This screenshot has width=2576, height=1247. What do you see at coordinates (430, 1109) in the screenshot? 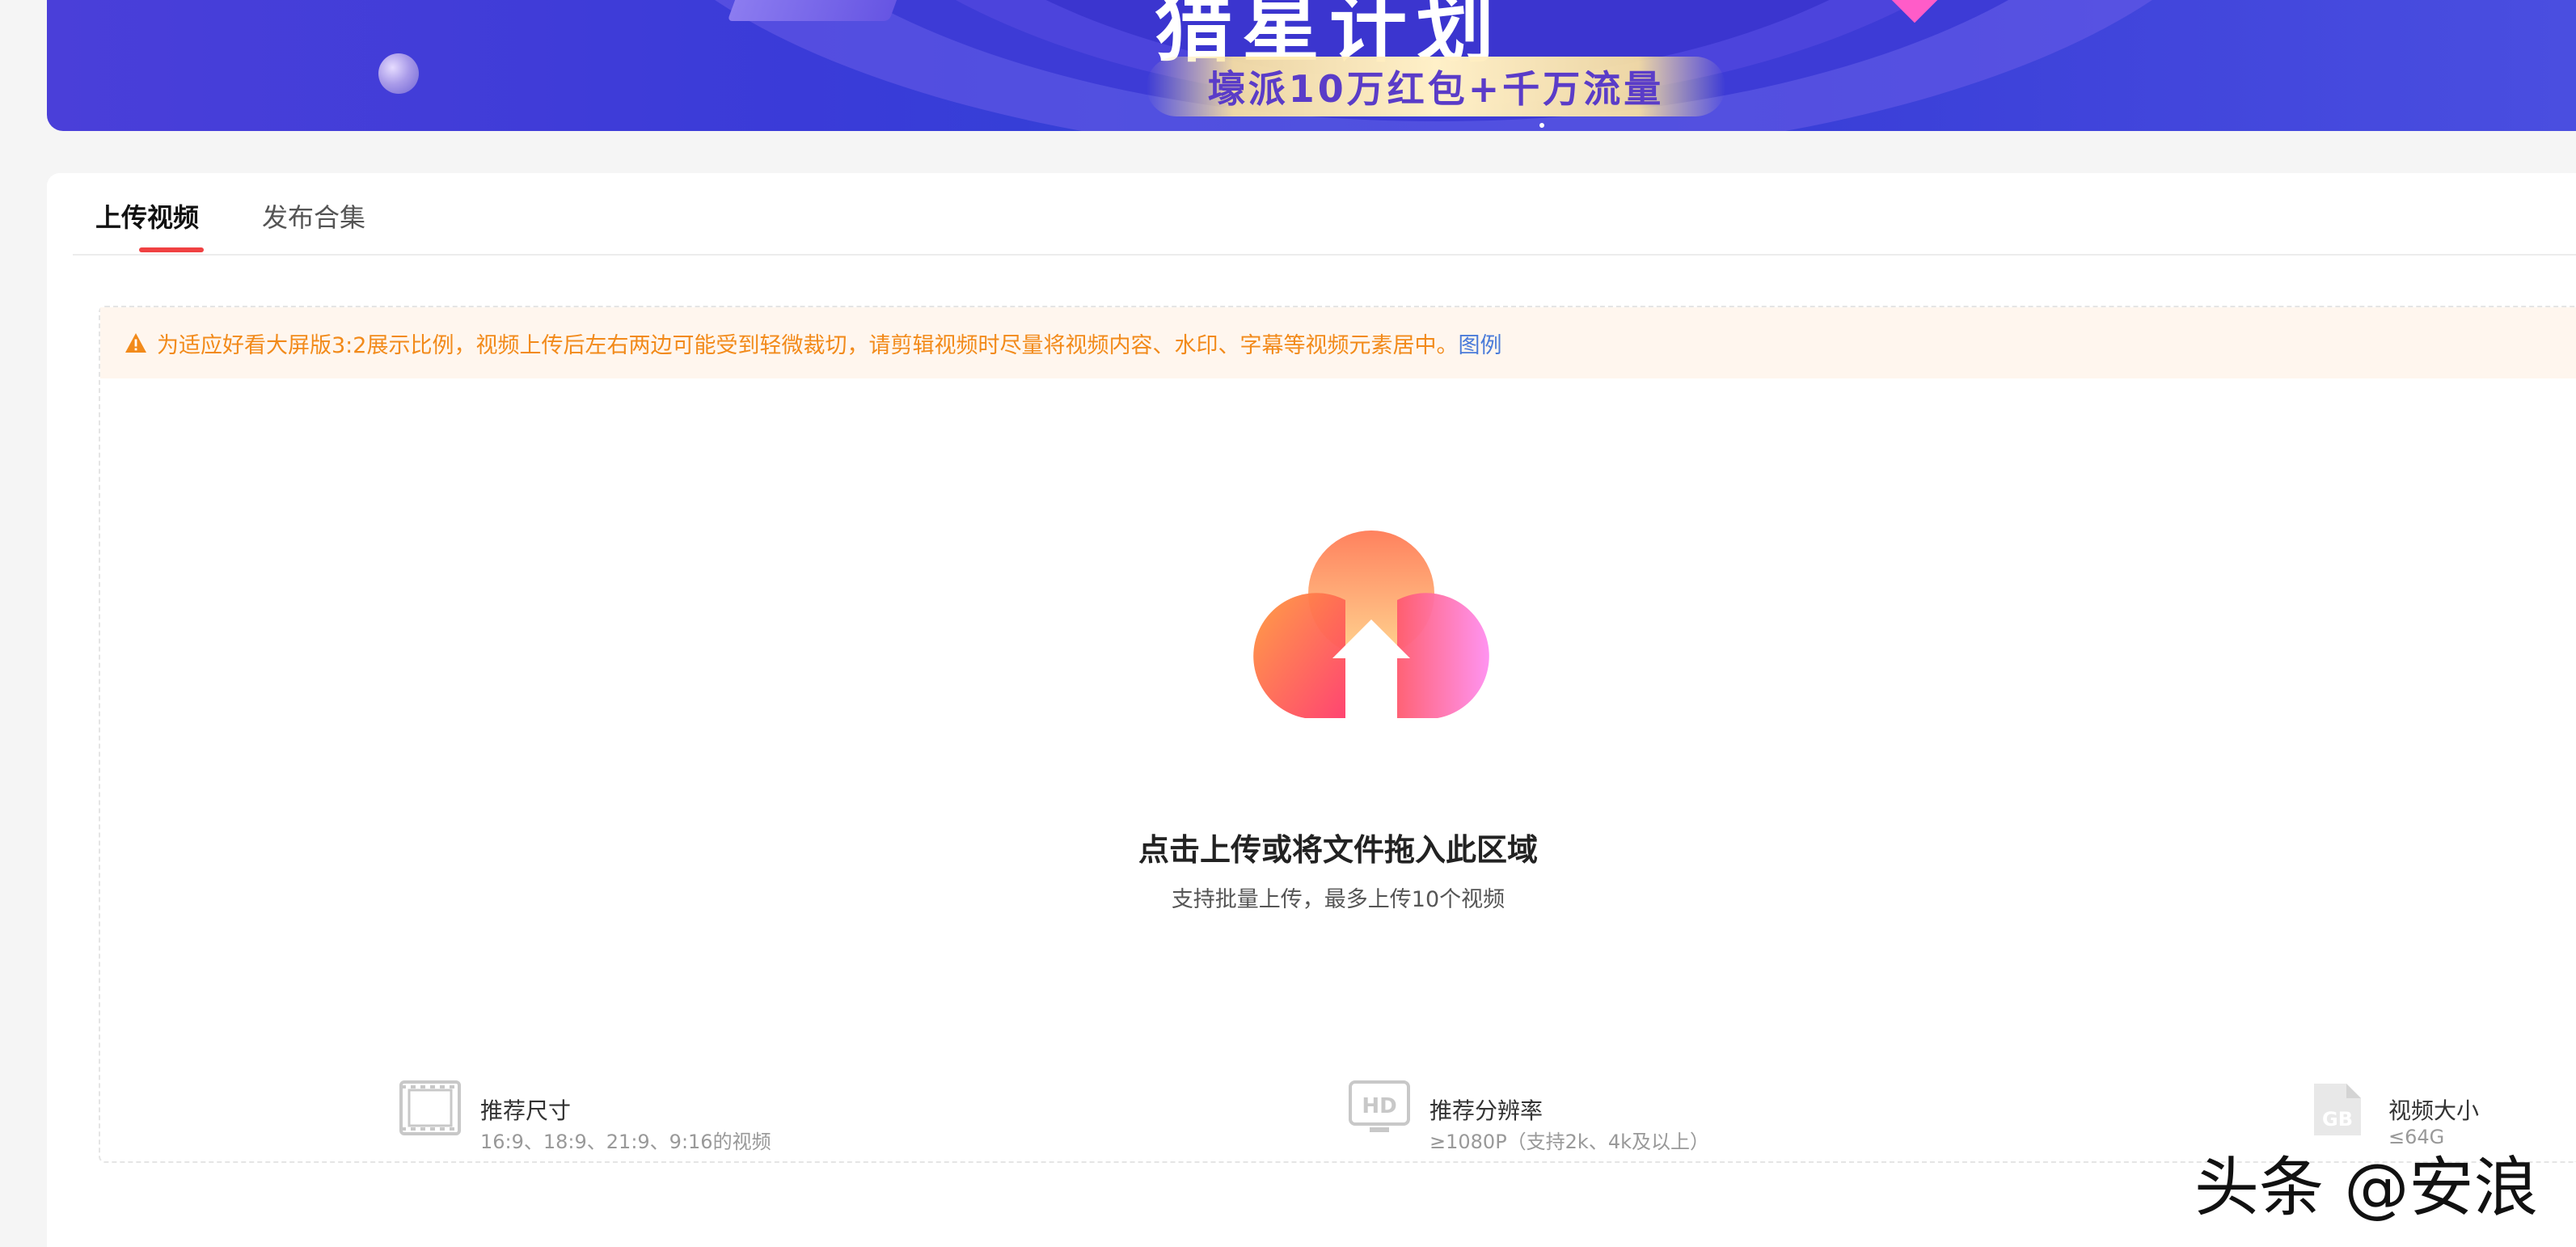
I see `film-frame-icon` at bounding box center [430, 1109].